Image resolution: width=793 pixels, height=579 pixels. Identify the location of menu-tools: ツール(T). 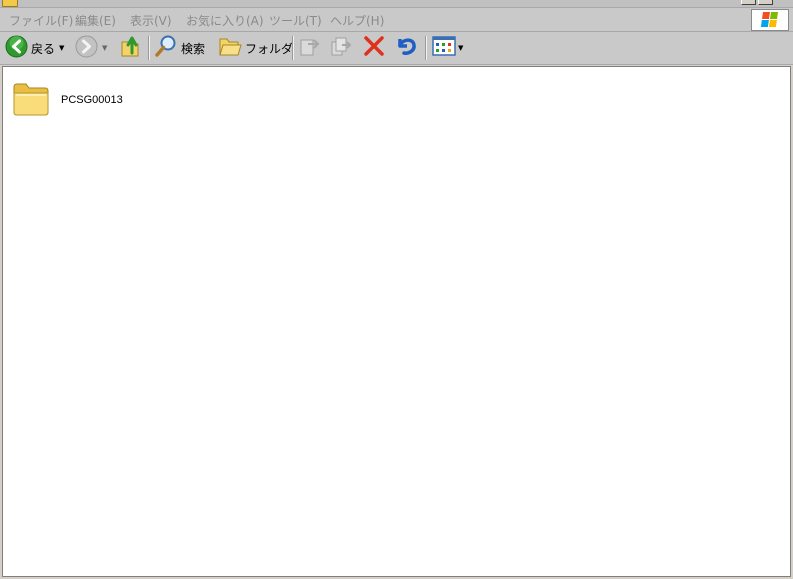
(295, 20).